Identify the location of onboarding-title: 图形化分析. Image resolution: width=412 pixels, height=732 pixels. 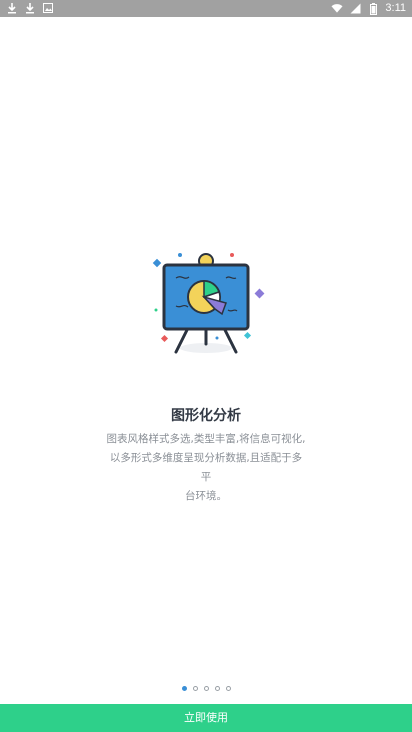
(206, 416).